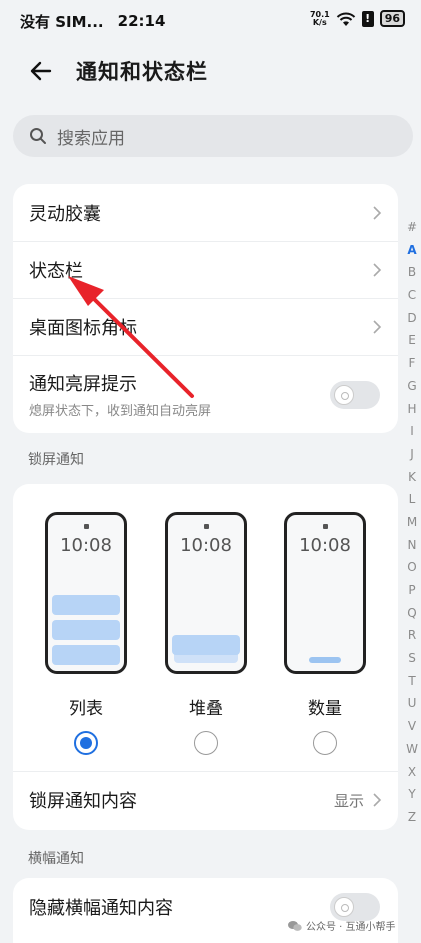  I want to click on index-letter: S, so click(412, 658).